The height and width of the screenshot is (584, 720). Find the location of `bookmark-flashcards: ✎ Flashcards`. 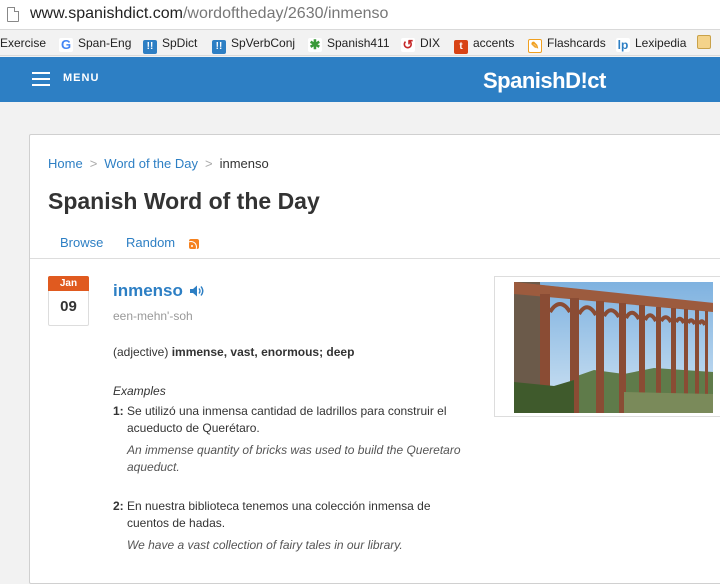

bookmark-flashcards: ✎ Flashcards is located at coordinates (567, 44).